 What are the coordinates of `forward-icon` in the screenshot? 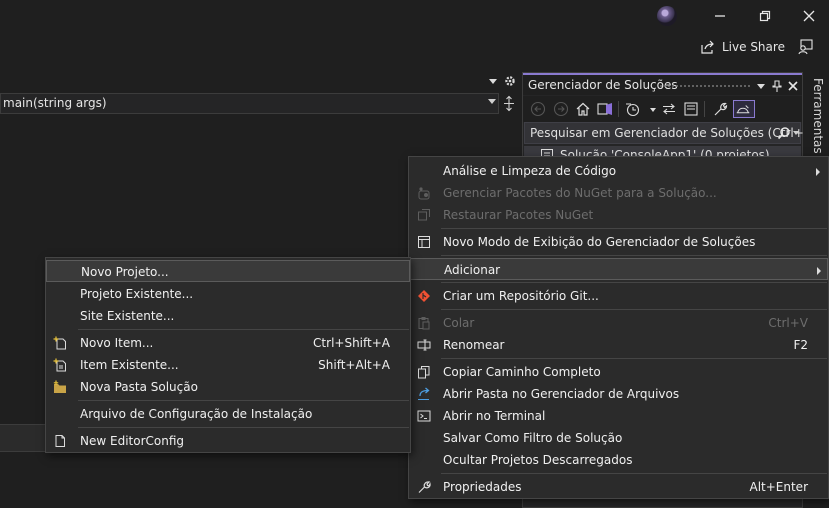 It's located at (561, 109).